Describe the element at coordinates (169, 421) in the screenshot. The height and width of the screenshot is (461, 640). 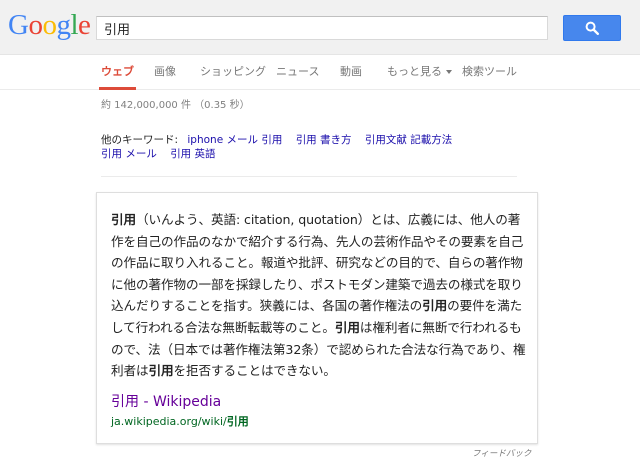
I see `url-prefix: ja.wikipedia.org/wiki/` at that location.